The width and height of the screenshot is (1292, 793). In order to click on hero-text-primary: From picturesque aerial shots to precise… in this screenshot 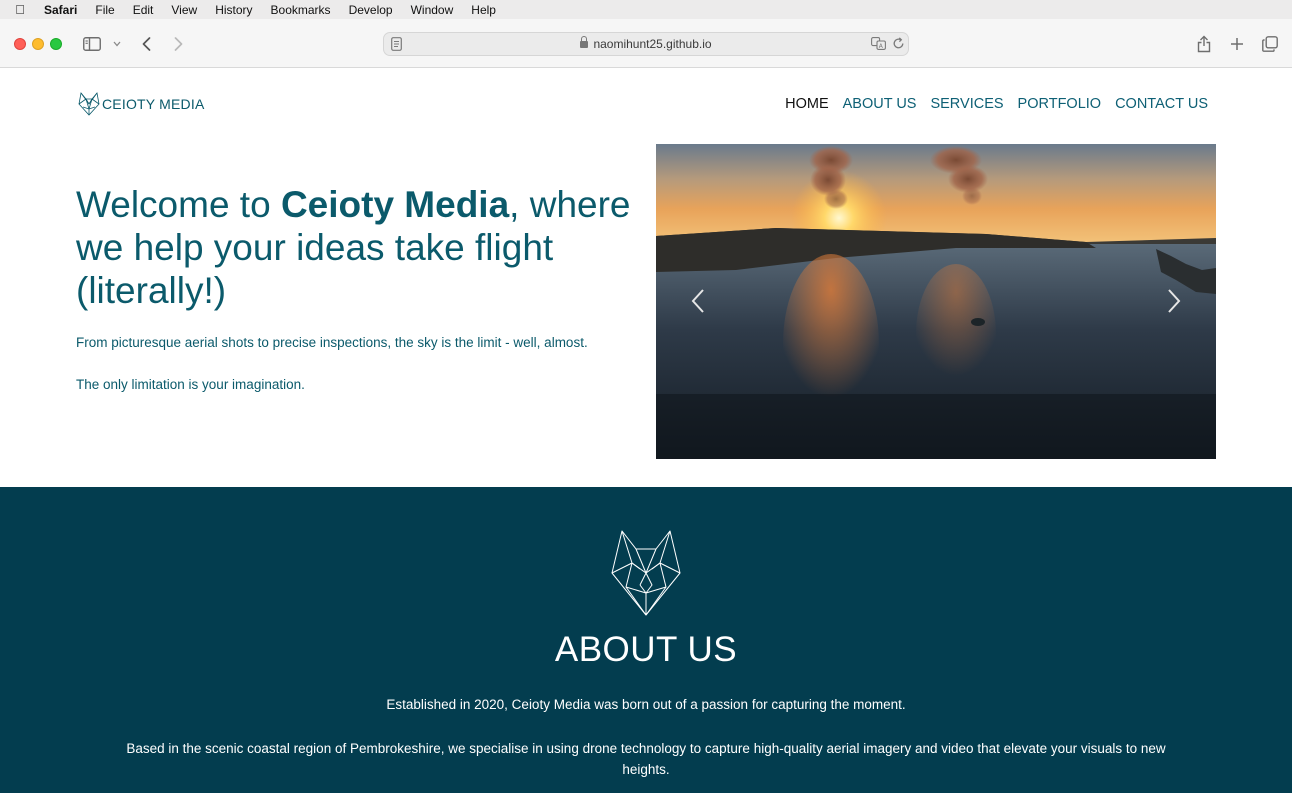, I will do `click(332, 342)`.